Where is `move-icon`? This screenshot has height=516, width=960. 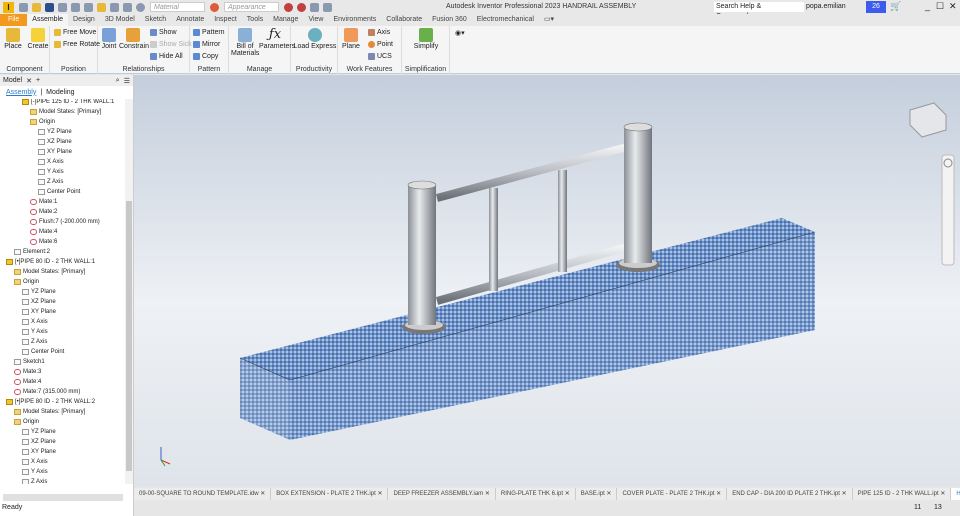 move-icon is located at coordinates (327, 7).